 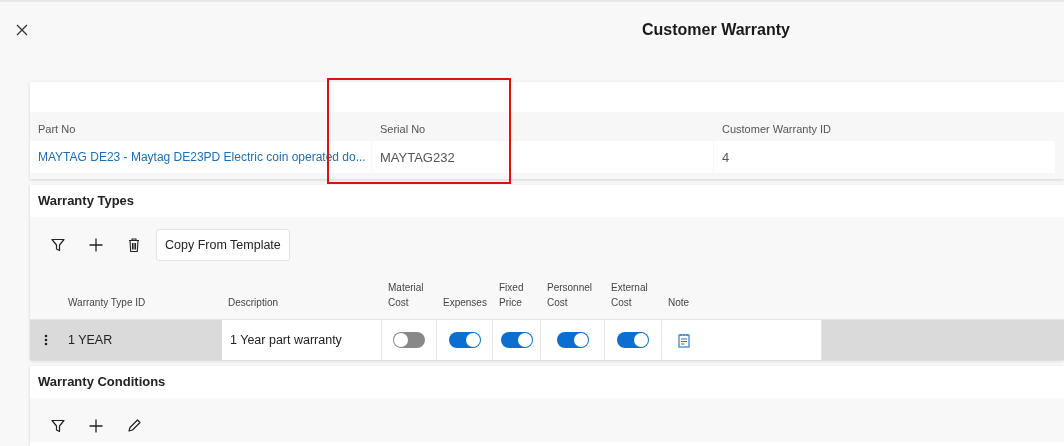 I want to click on close-button, so click(x=22, y=30).